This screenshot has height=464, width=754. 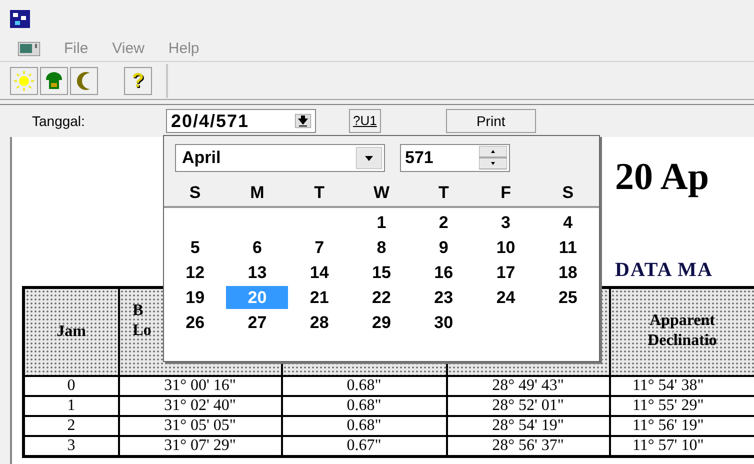 What do you see at coordinates (506, 273) in the screenshot?
I see `calendar-day: 17` at bounding box center [506, 273].